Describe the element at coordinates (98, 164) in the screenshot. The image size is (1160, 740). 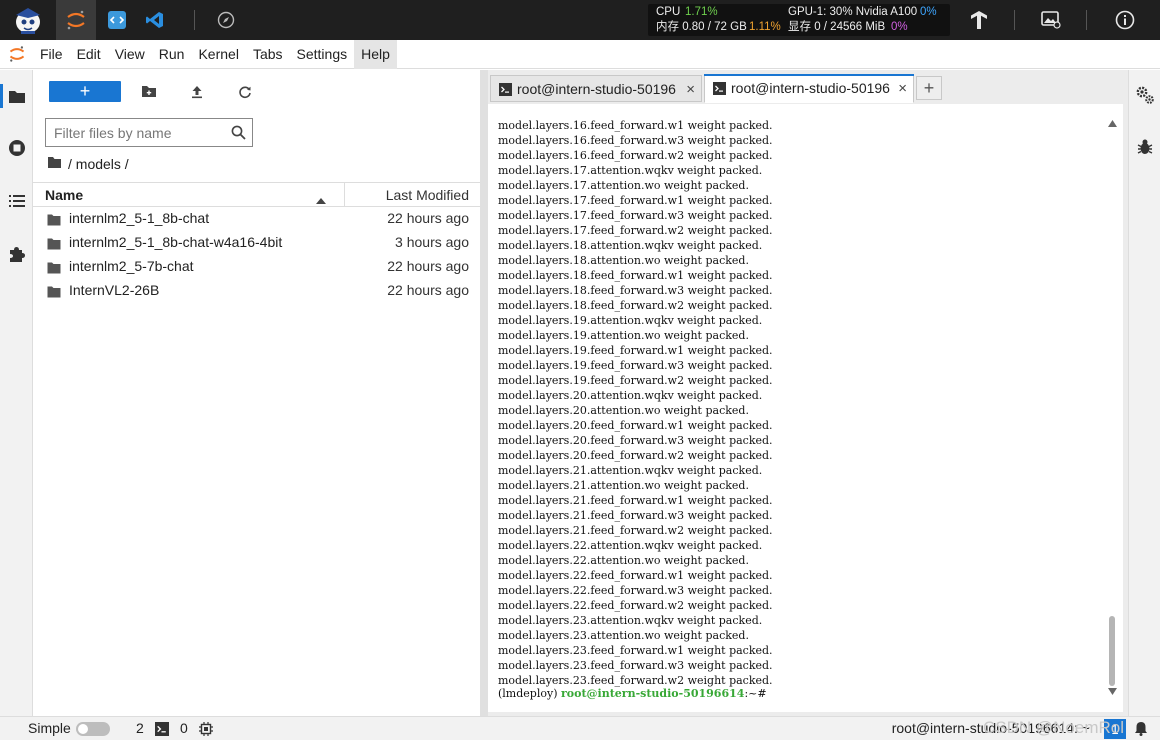
I see `breadcrumb-path: / models /` at that location.